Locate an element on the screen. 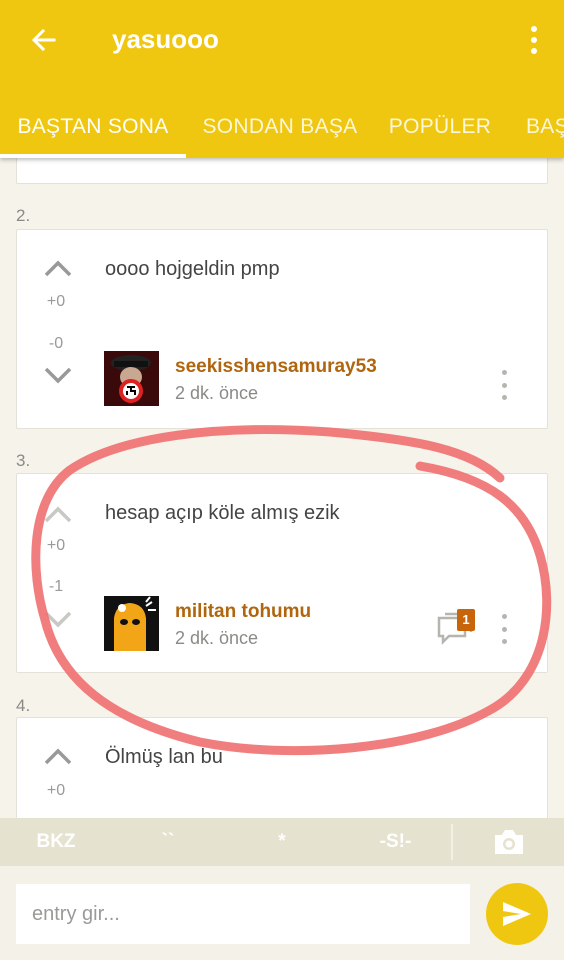  composer is located at coordinates (282, 913).